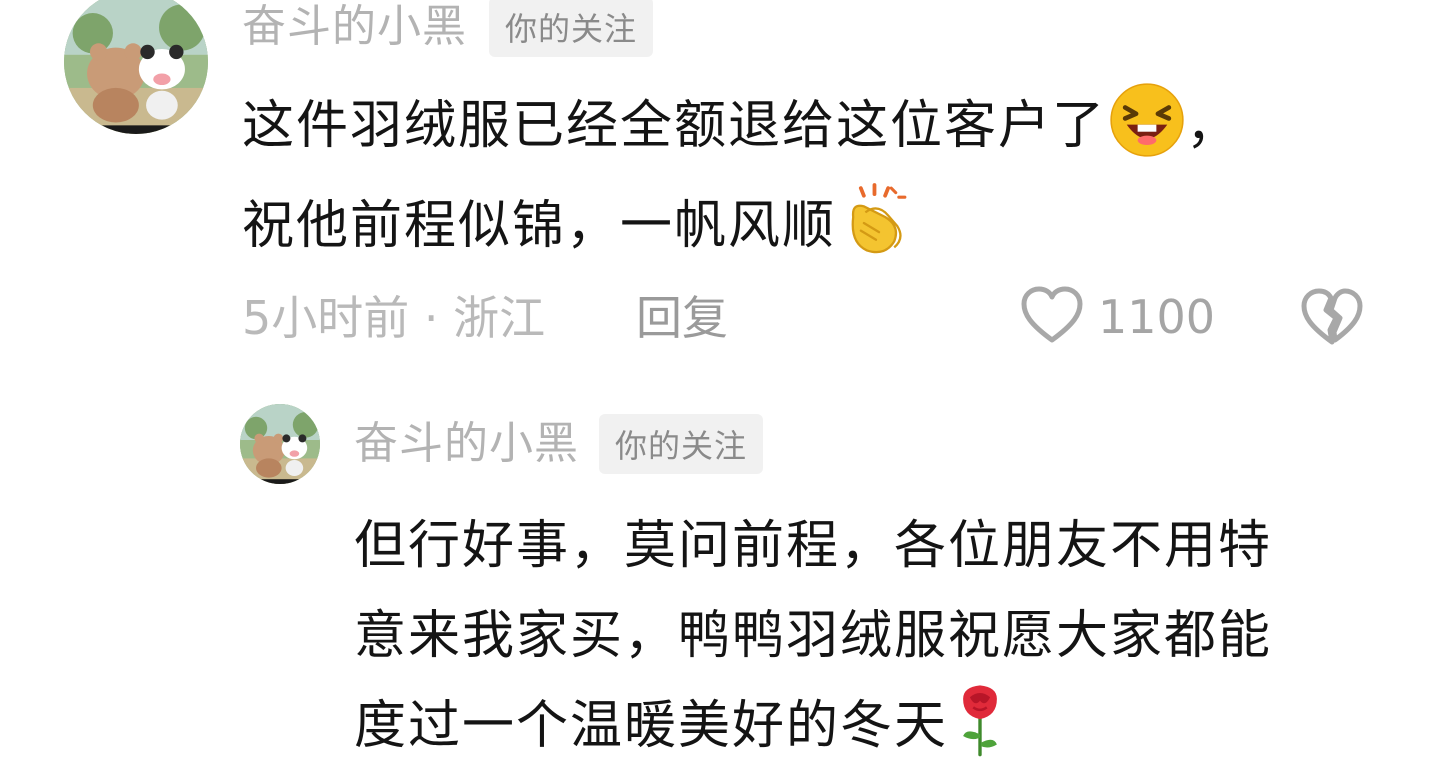 The height and width of the screenshot is (767, 1440). I want to click on comment-text: ，, so click(1213, 125).